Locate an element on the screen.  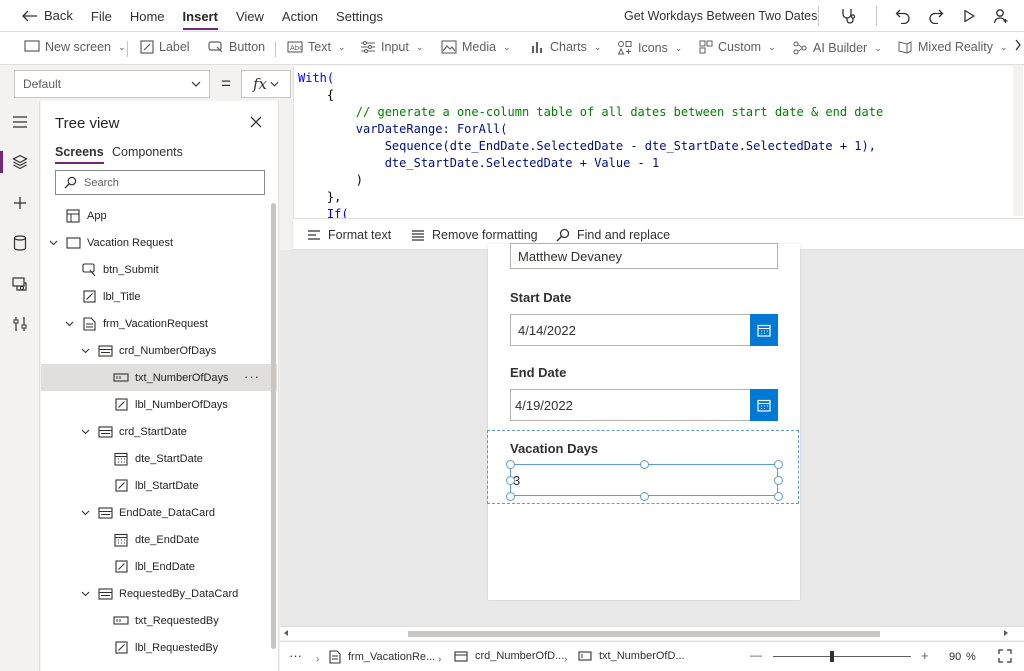
new-screen-button: New screen ⌄ is located at coordinates (75, 47).